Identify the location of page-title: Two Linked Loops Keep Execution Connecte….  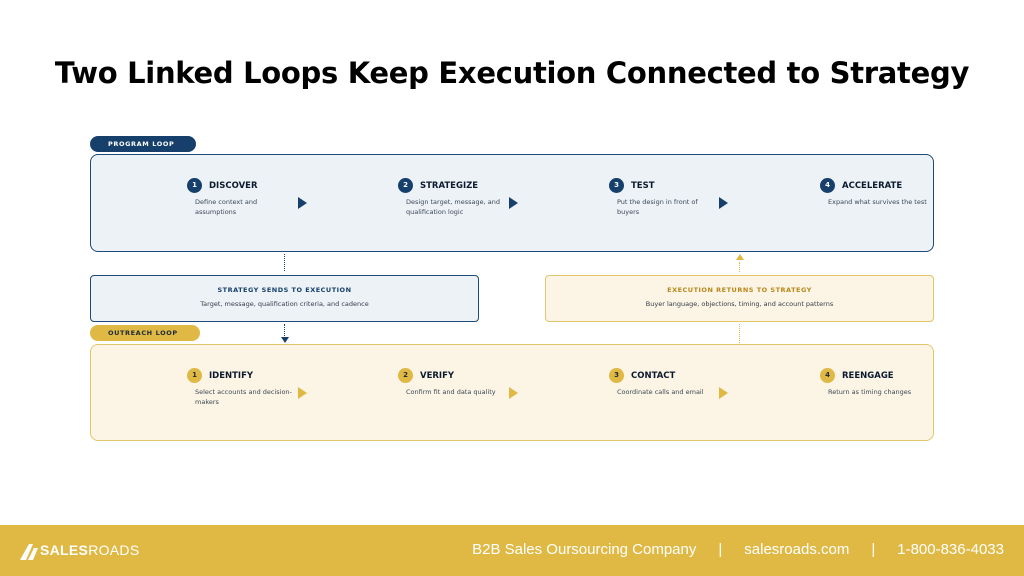
(512, 73).